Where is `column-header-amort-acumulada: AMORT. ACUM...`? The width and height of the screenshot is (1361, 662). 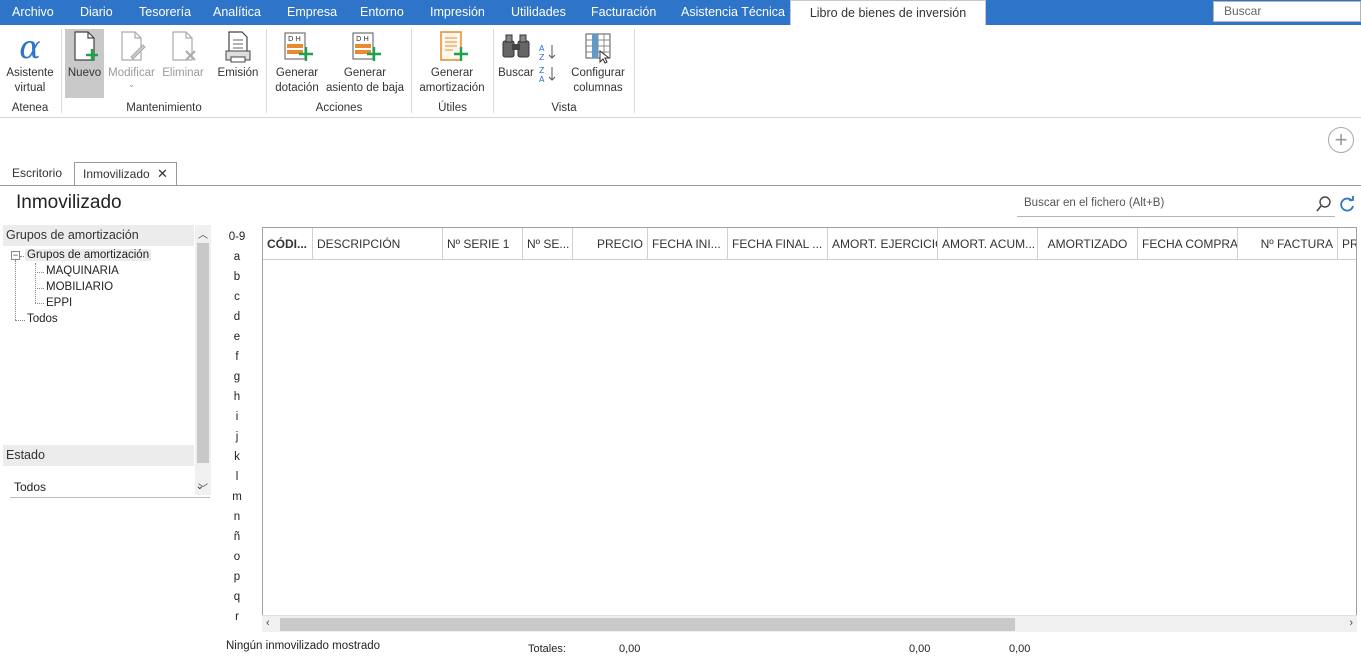 column-header-amort-acumulada: AMORT. ACUM... is located at coordinates (988, 244).